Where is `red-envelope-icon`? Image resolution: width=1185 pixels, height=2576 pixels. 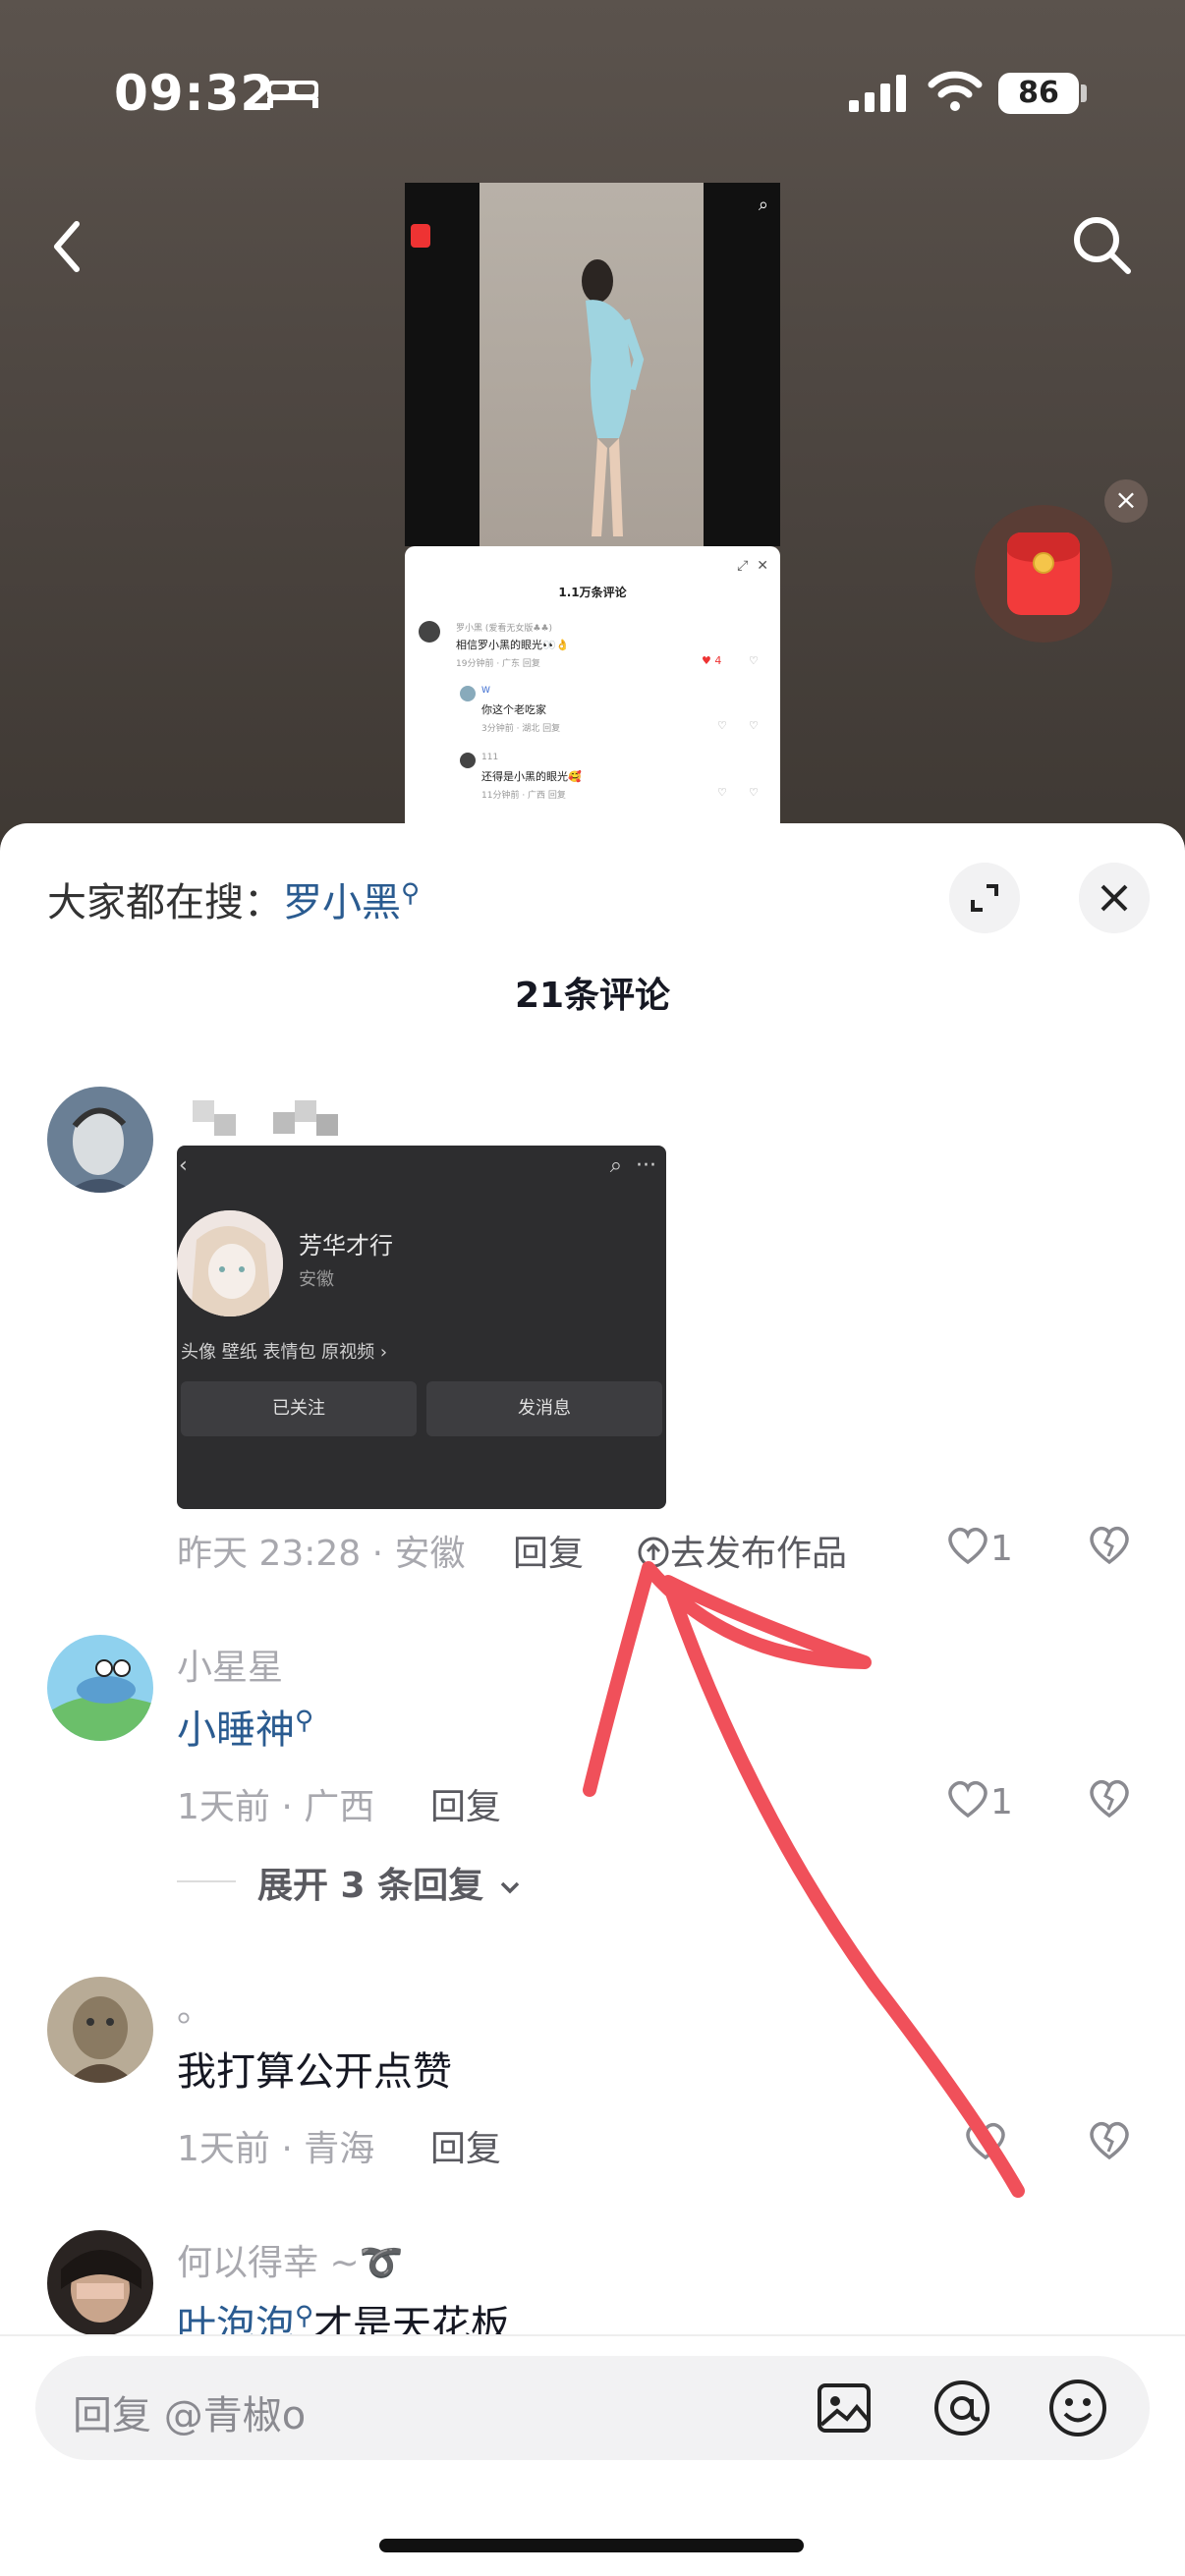
red-envelope-icon is located at coordinates (1044, 573).